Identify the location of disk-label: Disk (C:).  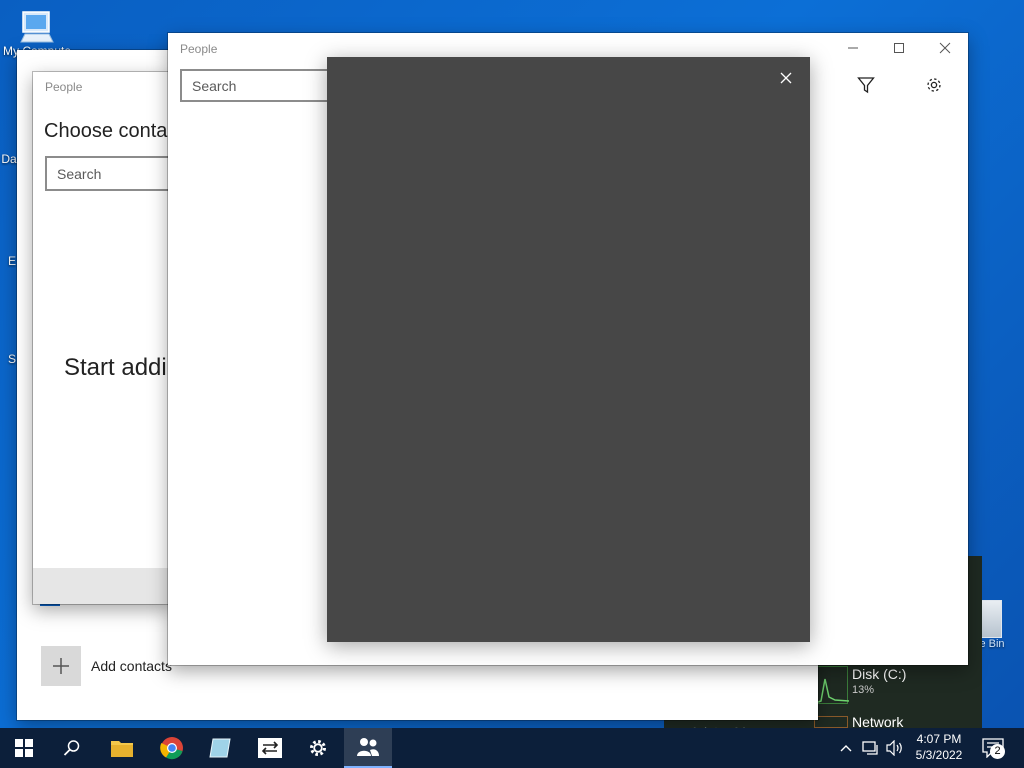
(879, 674).